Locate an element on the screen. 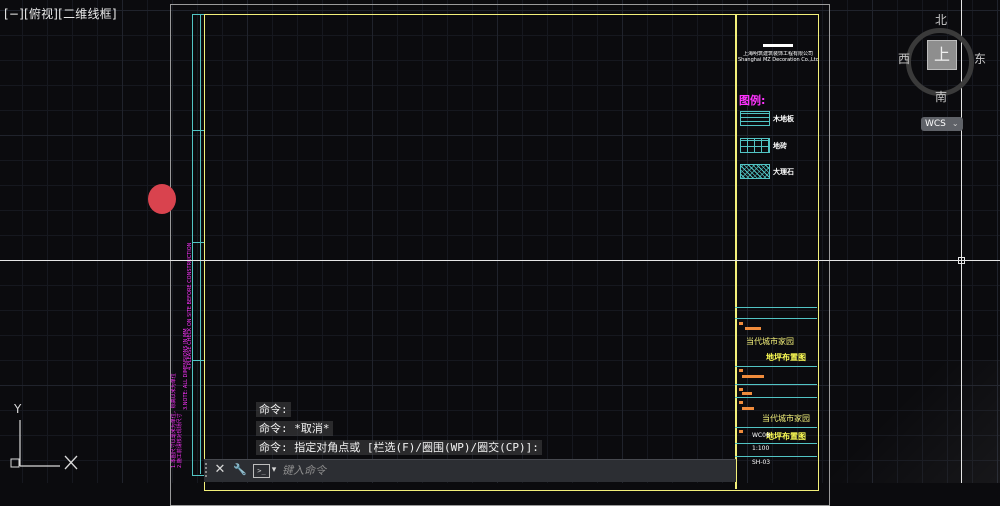 This screenshot has height=506, width=1000. drawing-scale: 1:100 is located at coordinates (761, 448).